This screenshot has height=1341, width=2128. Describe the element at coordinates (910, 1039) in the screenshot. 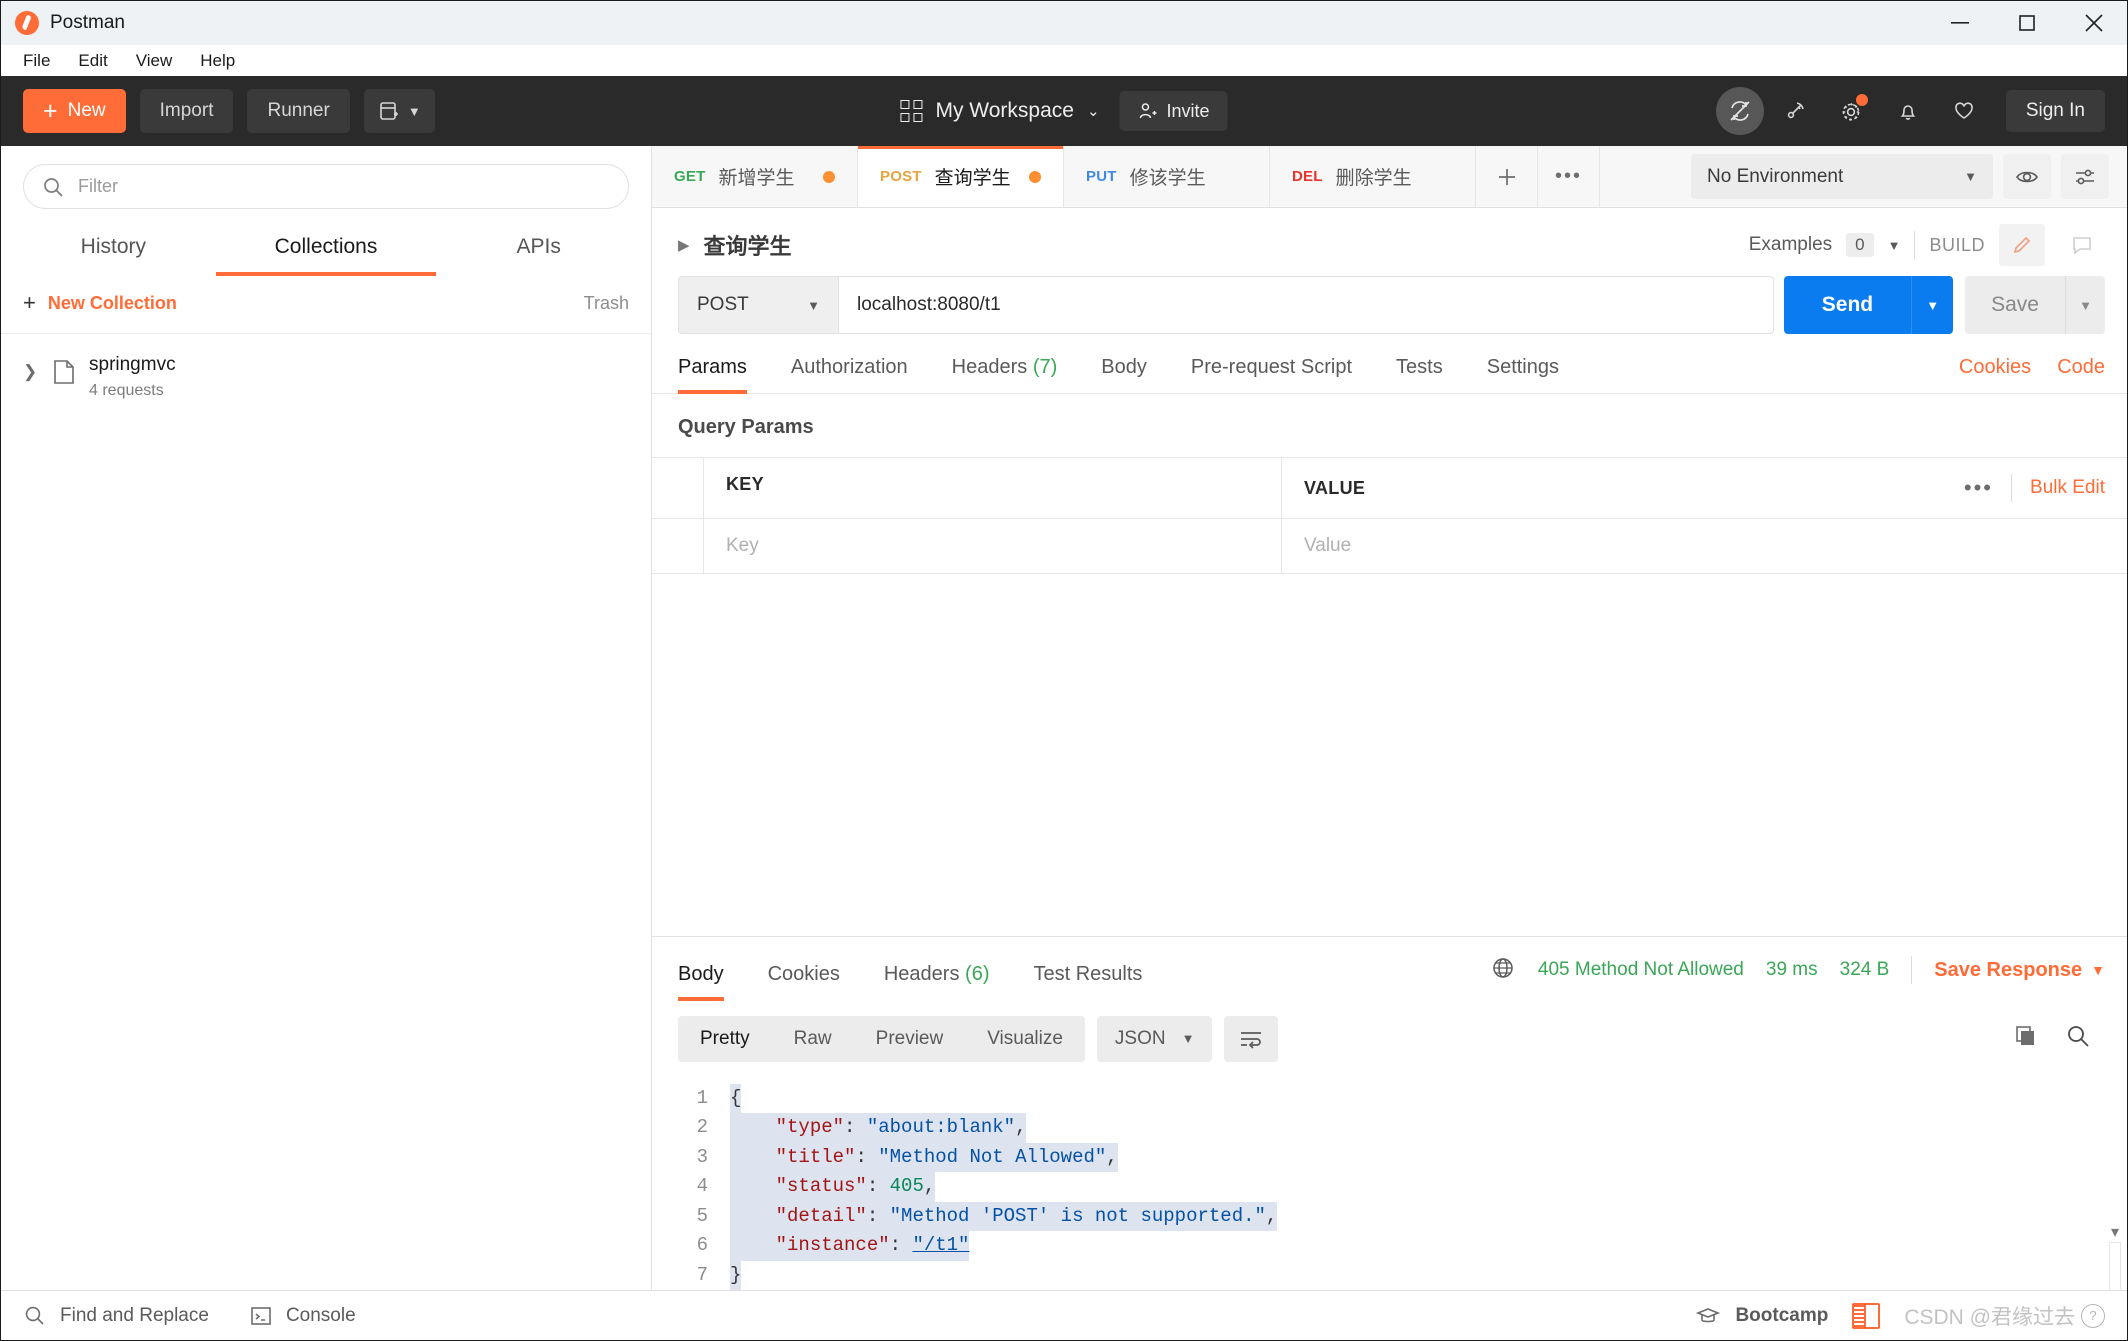

I see `viewer-mode-preview: Preview` at that location.